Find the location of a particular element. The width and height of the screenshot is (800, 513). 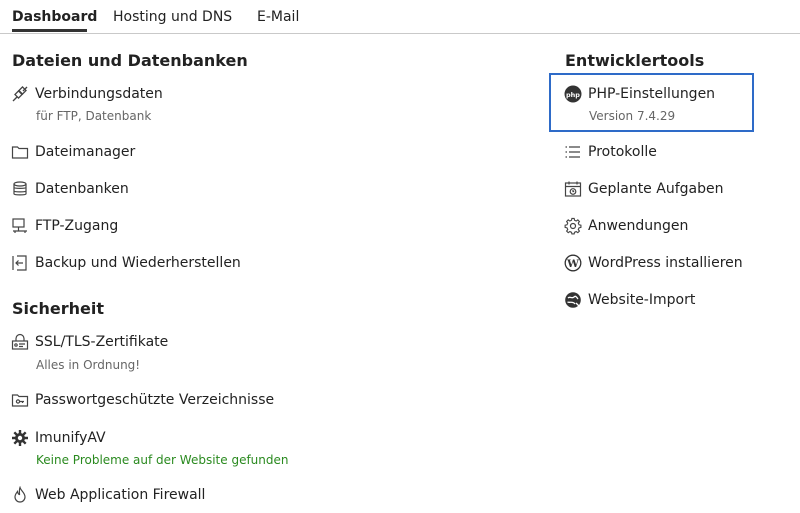

link-ssl-tls: SSL/TLS-Zertifikate is located at coordinates (89, 342).